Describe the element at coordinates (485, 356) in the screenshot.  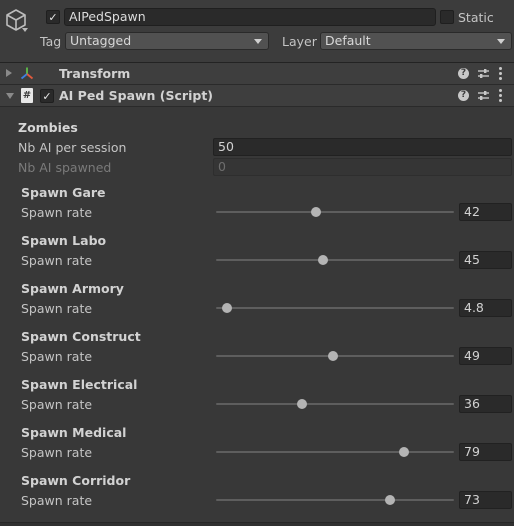
I see `spawn-rate-field: 49` at that location.